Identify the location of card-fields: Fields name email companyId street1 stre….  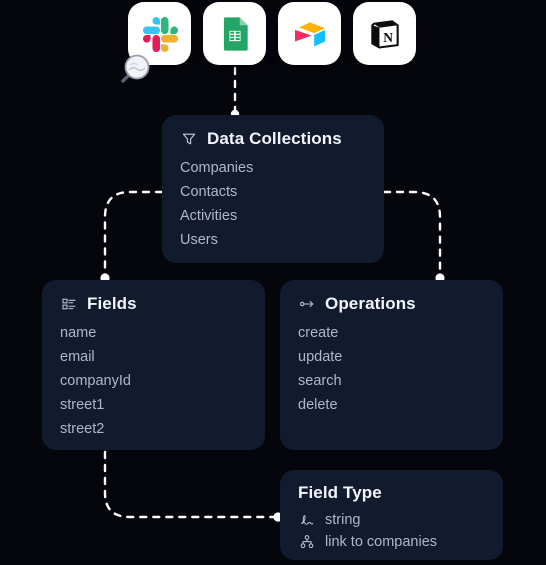
(153, 365).